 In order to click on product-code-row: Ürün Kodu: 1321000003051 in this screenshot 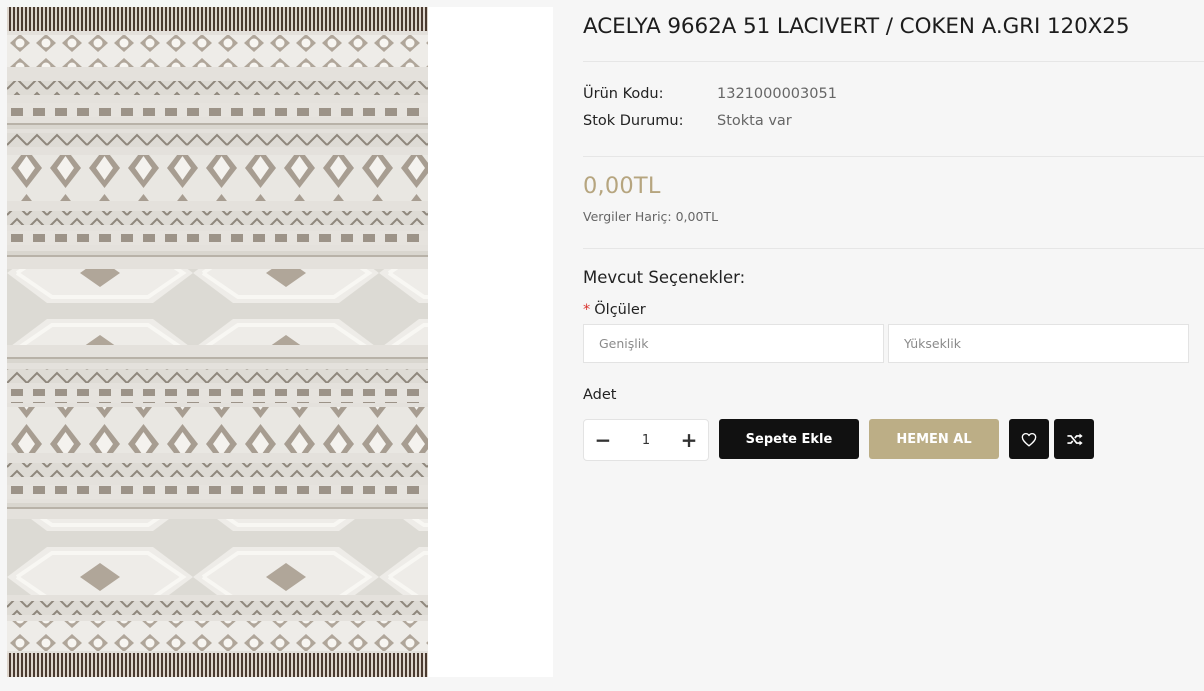, I will do `click(783, 96)`.